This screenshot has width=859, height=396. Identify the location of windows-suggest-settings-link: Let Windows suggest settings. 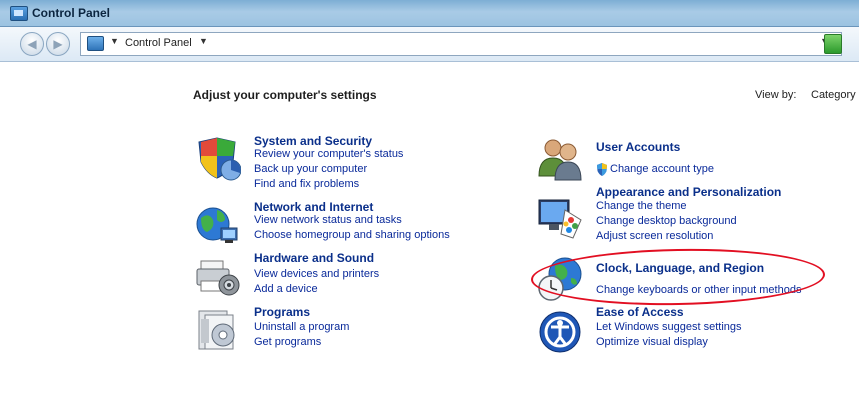
(669, 327).